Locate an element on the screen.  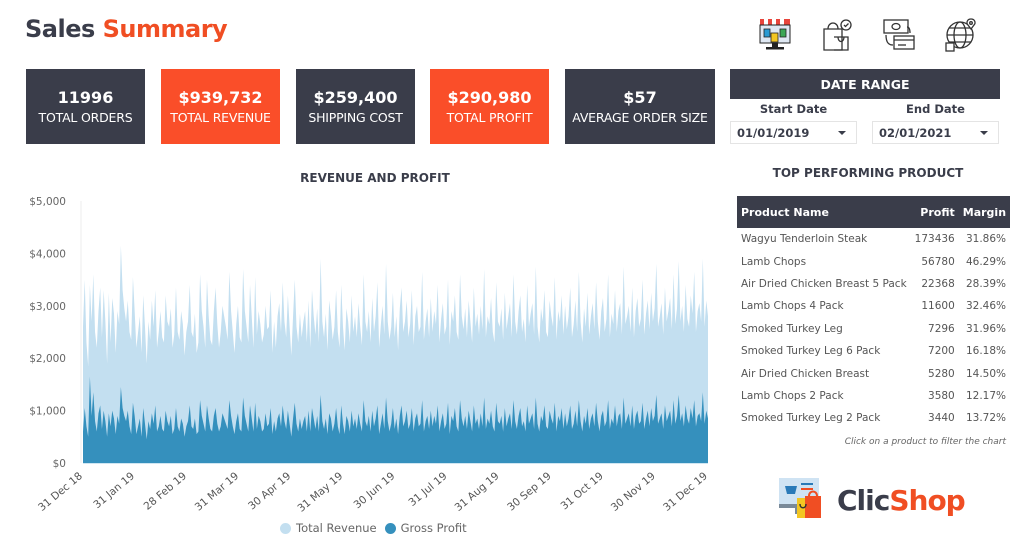
legend-label-profit: Gross Profit is located at coordinates (433, 528).